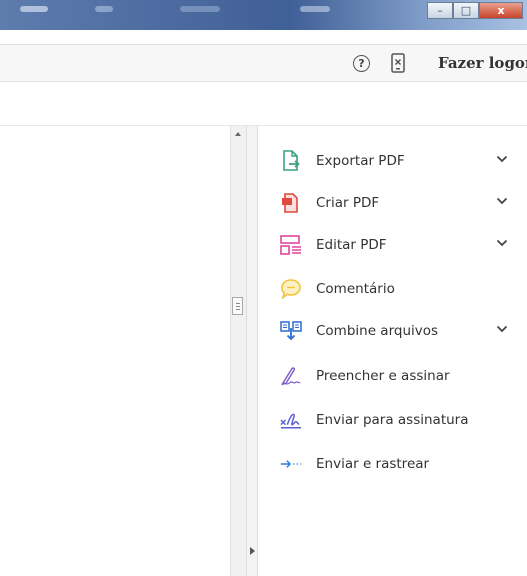 This screenshot has width=527, height=576. What do you see at coordinates (400, 289) in the screenshot?
I see `tool-comentario: Comentário` at bounding box center [400, 289].